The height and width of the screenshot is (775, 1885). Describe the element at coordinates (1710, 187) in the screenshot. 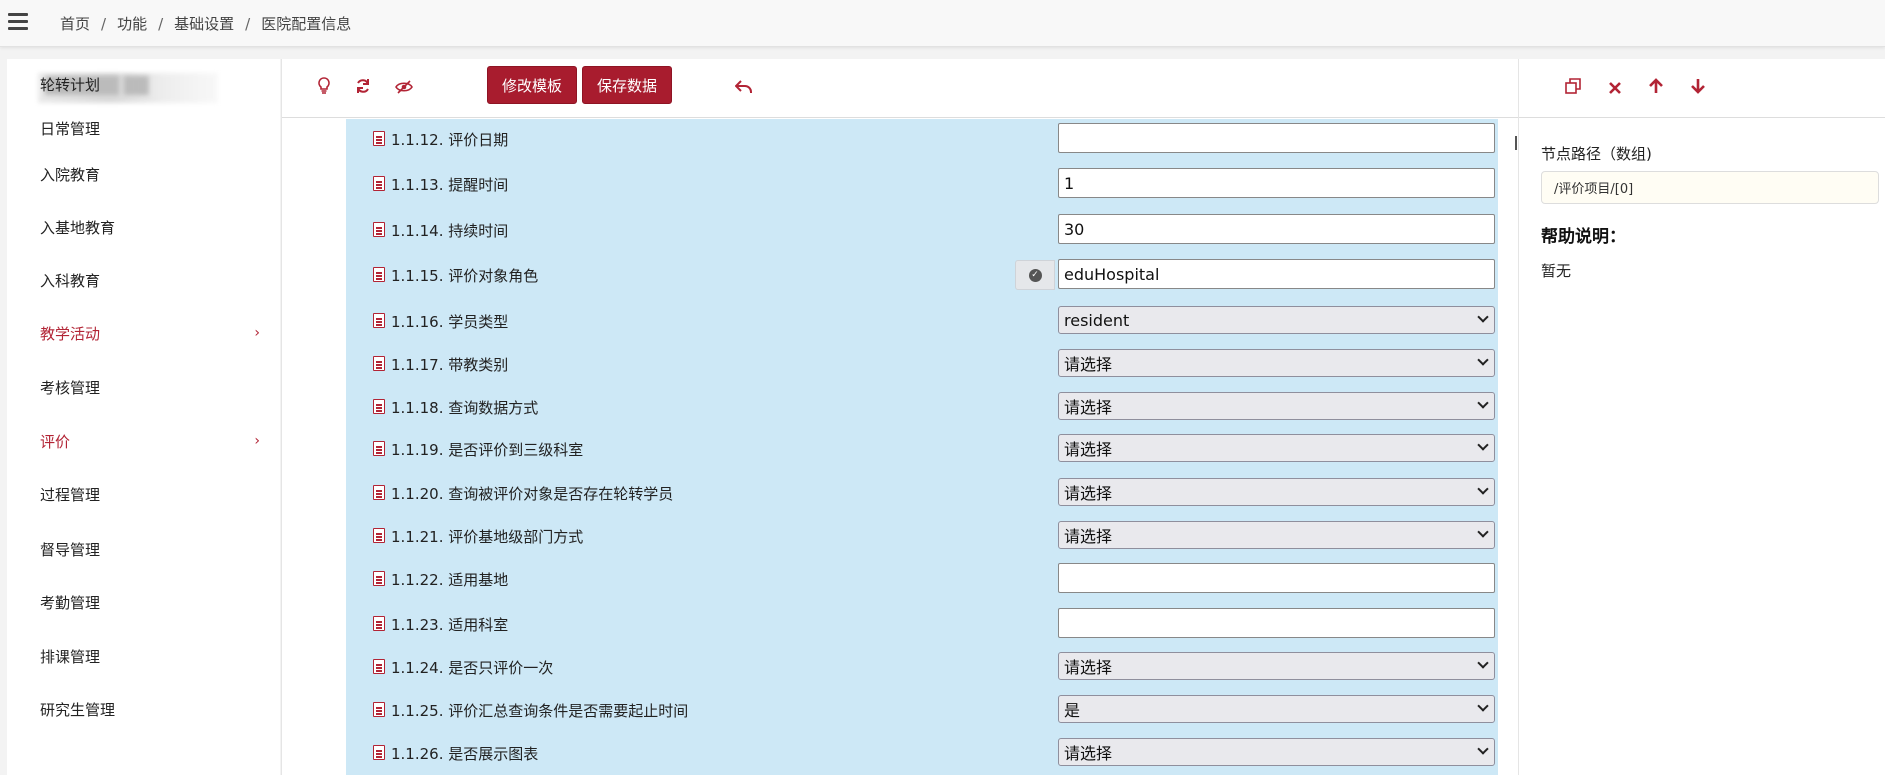

I see `node-path-field: /评价项目/[0]` at that location.